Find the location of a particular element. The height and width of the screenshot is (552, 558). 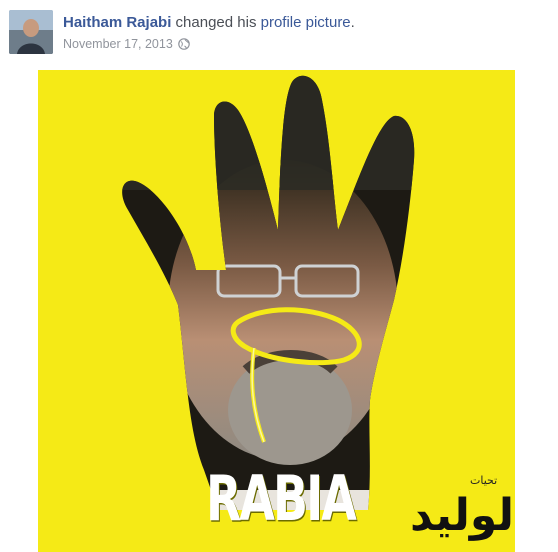

post-date-link: November 17, 2013 is located at coordinates (118, 44).